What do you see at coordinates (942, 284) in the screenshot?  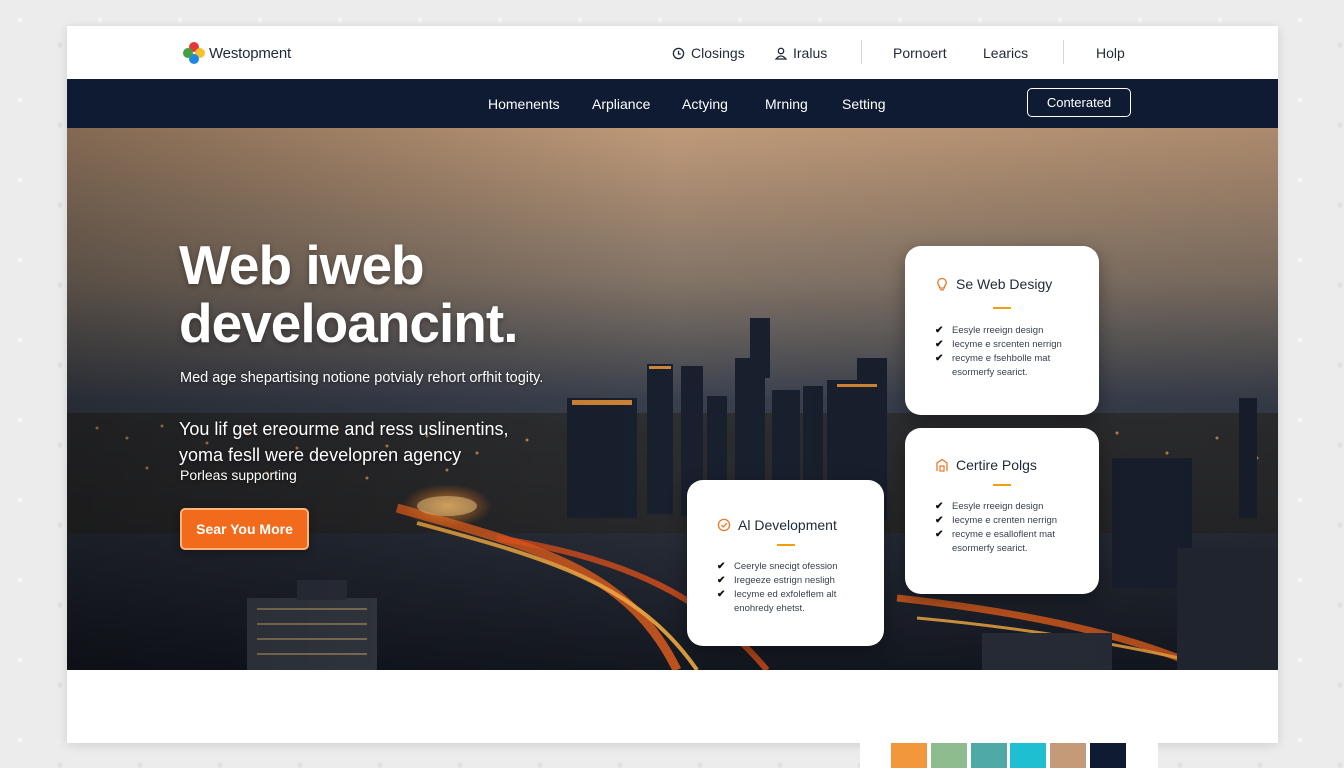 I see `lightbulb-icon` at bounding box center [942, 284].